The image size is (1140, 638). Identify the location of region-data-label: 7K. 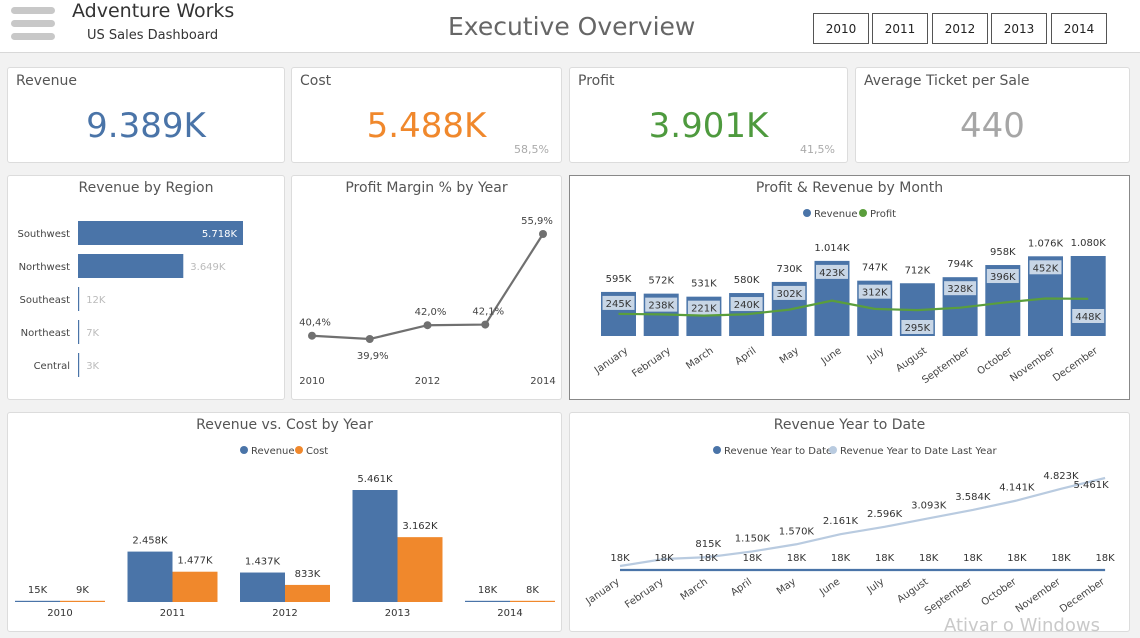
(92, 333).